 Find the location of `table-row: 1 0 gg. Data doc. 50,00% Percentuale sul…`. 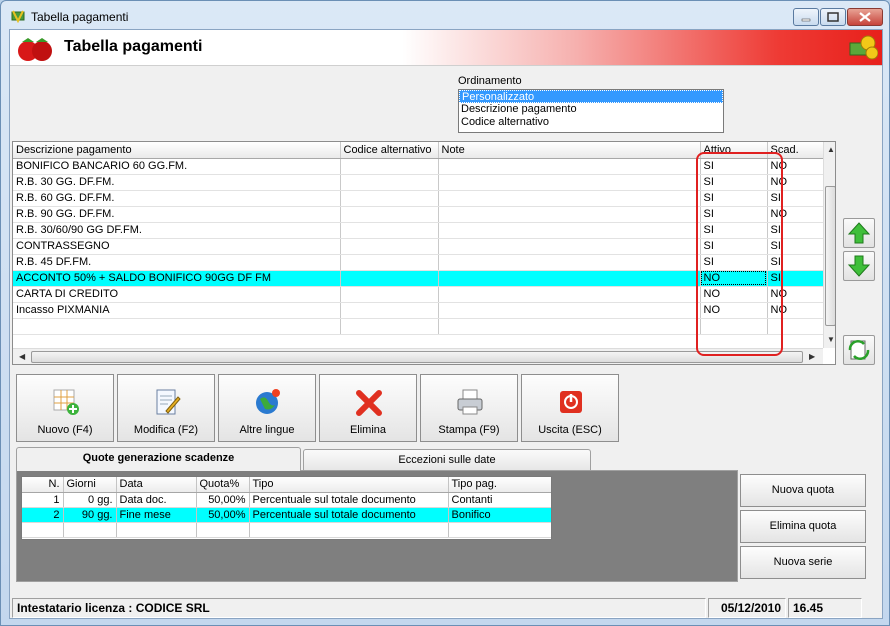

table-row: 1 0 gg. Data doc. 50,00% Percentuale sul… is located at coordinates (286, 500).